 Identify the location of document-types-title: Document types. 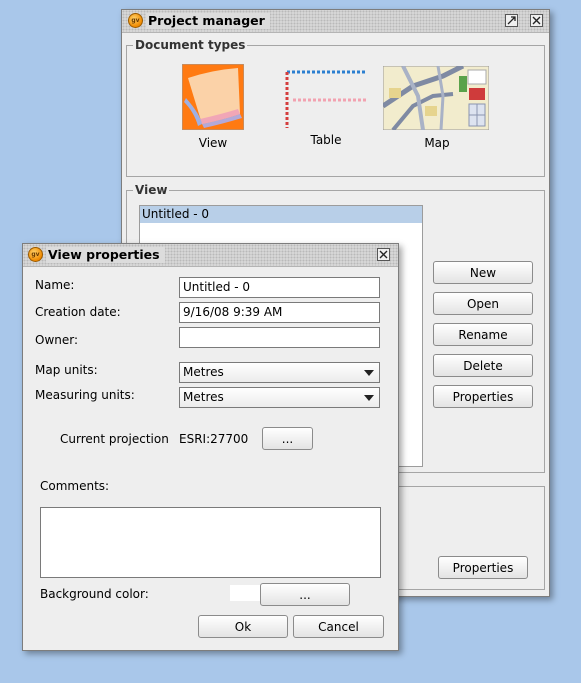
(190, 45).